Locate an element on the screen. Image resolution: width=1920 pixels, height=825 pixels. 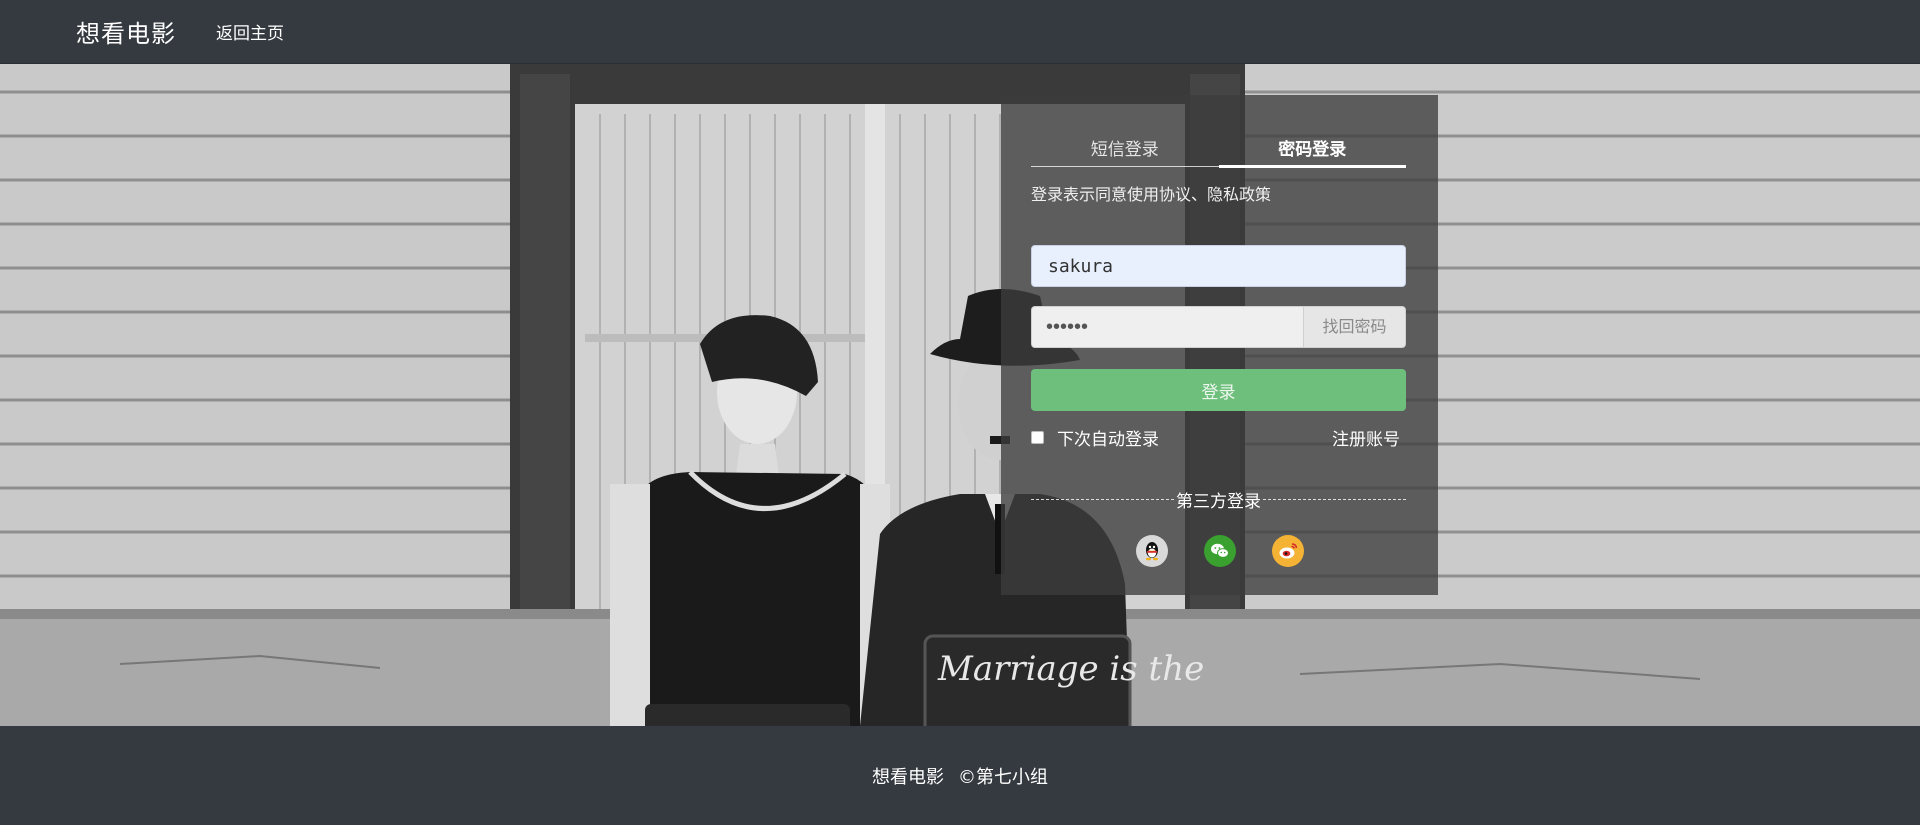
remember-me: 下次自动登录 is located at coordinates (1095, 437).